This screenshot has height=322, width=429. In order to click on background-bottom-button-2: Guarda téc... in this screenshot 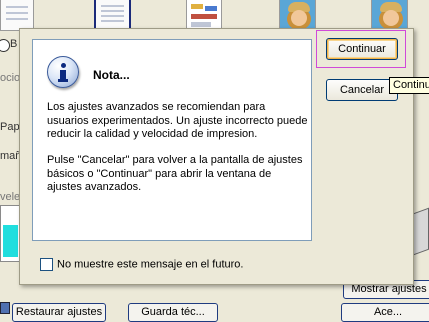, I will do `click(173, 312)`.